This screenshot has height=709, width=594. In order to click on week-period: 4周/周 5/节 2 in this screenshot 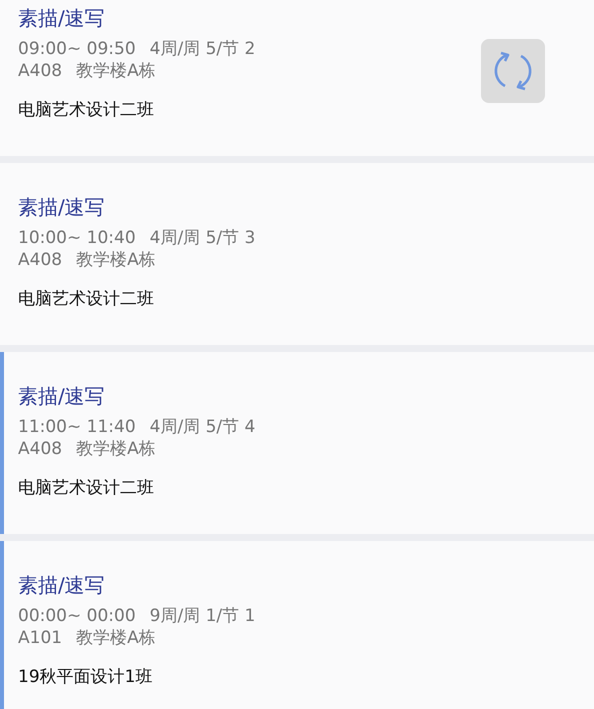, I will do `click(203, 49)`.